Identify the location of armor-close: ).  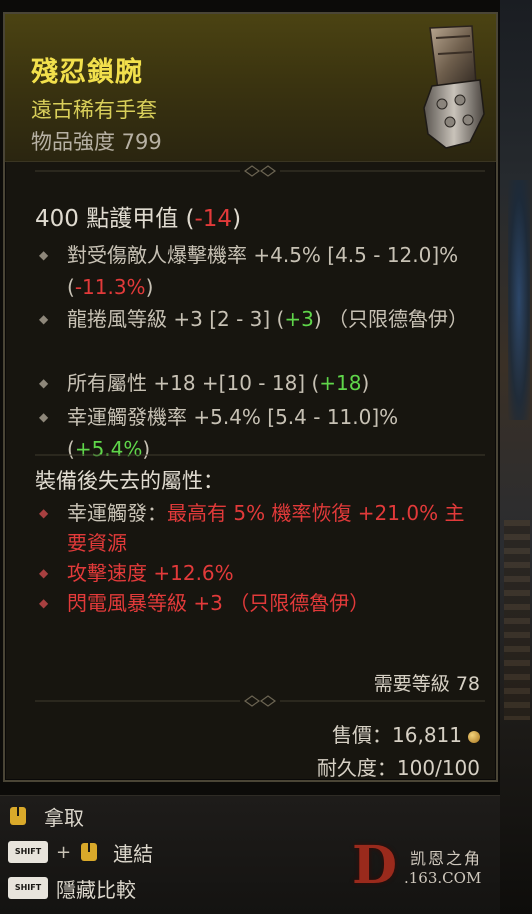
(237, 219).